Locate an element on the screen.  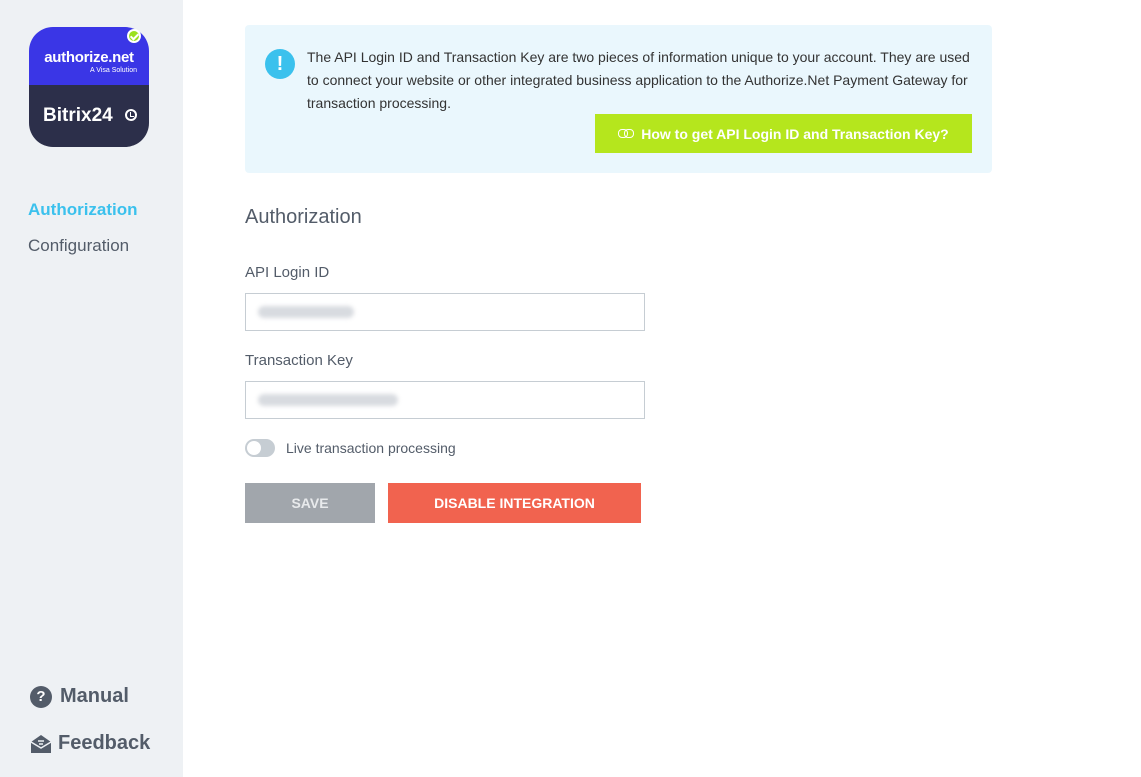
sidebar-item-configuration: Configuration is located at coordinates (78, 246).